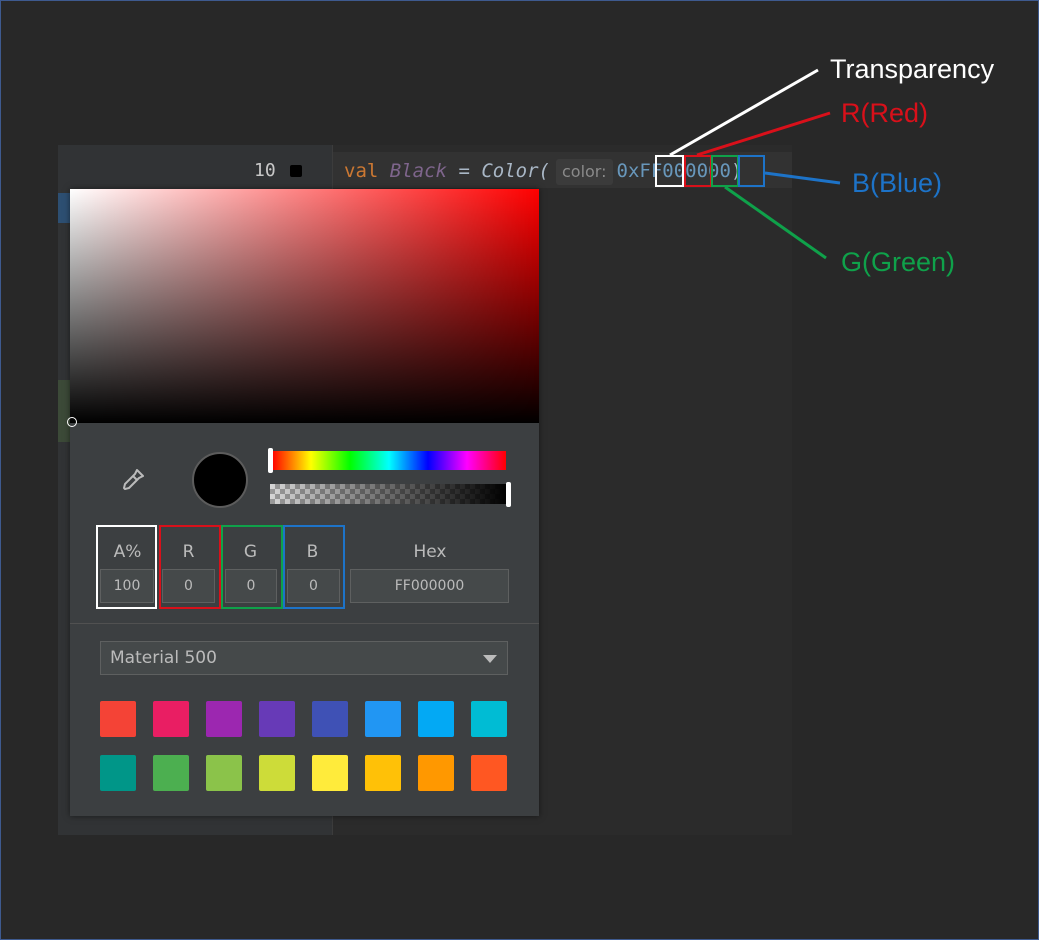  What do you see at coordinates (897, 183) in the screenshot?
I see `blue-annotation: B(Blue)` at bounding box center [897, 183].